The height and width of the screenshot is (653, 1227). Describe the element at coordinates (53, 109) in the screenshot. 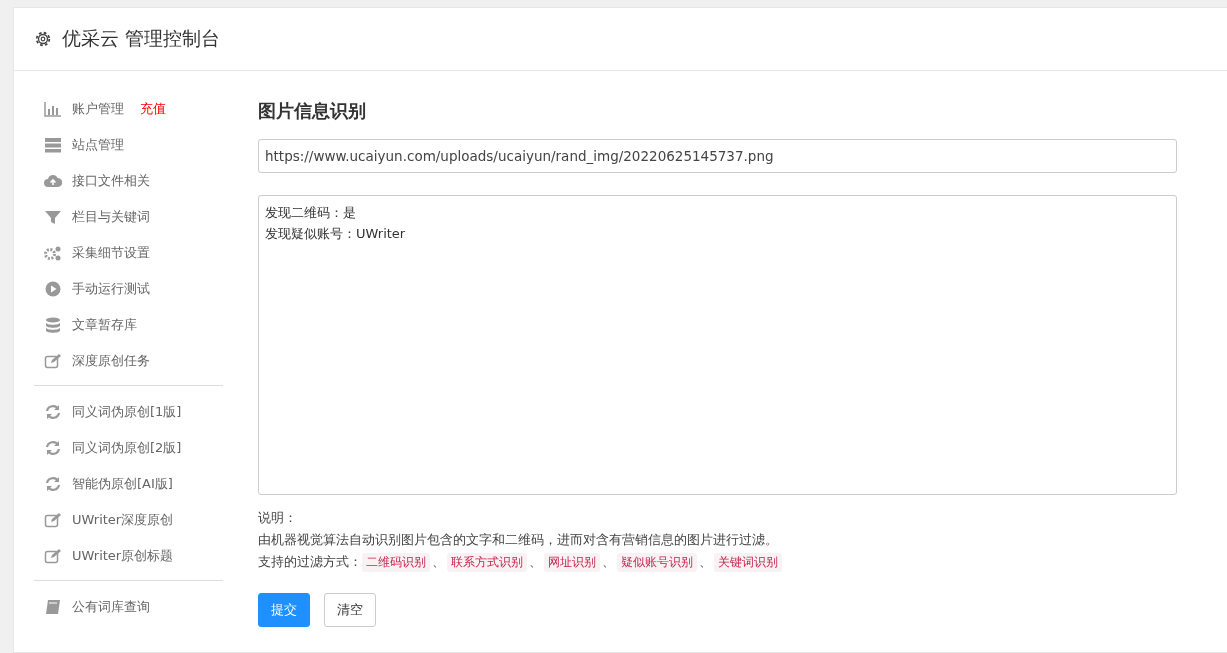

I see `chart-icon` at that location.